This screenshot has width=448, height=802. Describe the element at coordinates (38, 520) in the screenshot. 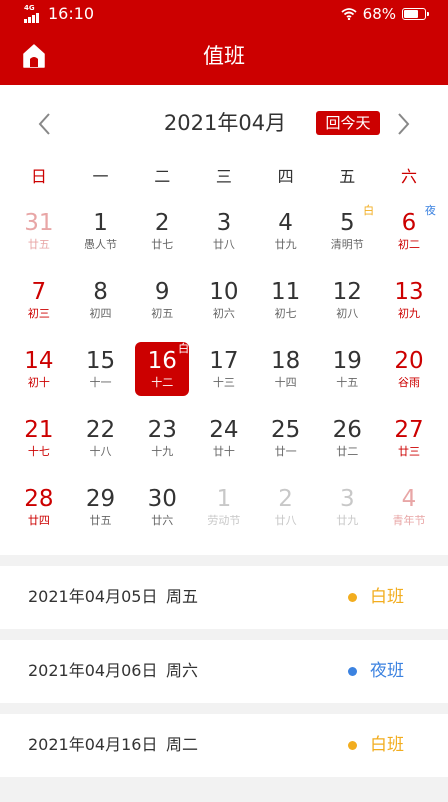

I see `lunar-label: 廿四` at that location.